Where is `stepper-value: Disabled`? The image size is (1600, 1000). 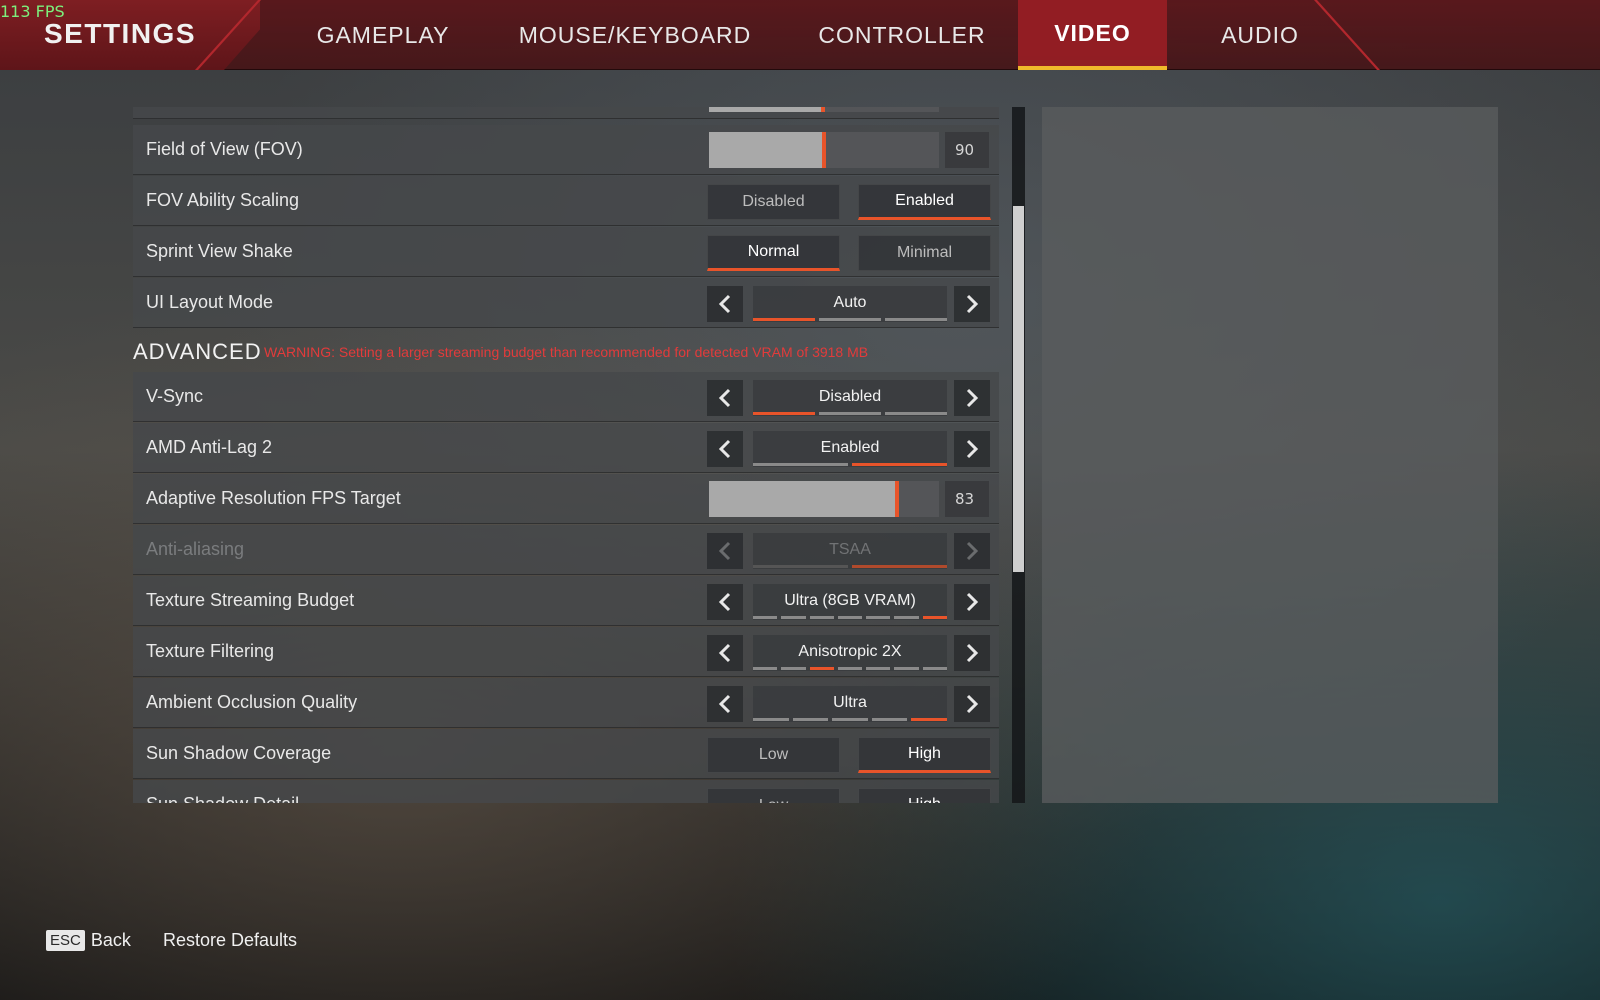 stepper-value: Disabled is located at coordinates (850, 398).